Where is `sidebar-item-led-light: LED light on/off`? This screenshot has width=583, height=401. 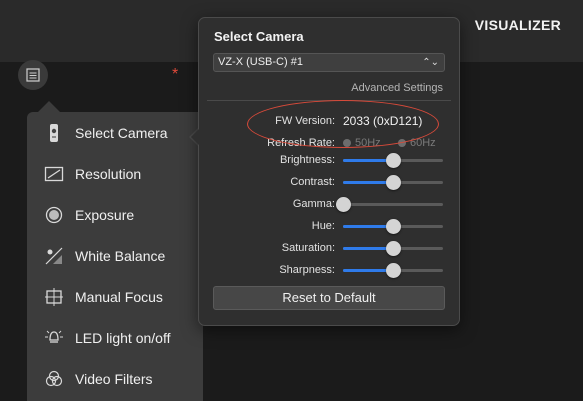
sidebar-item-led-light: LED light on/off is located at coordinates (115, 337).